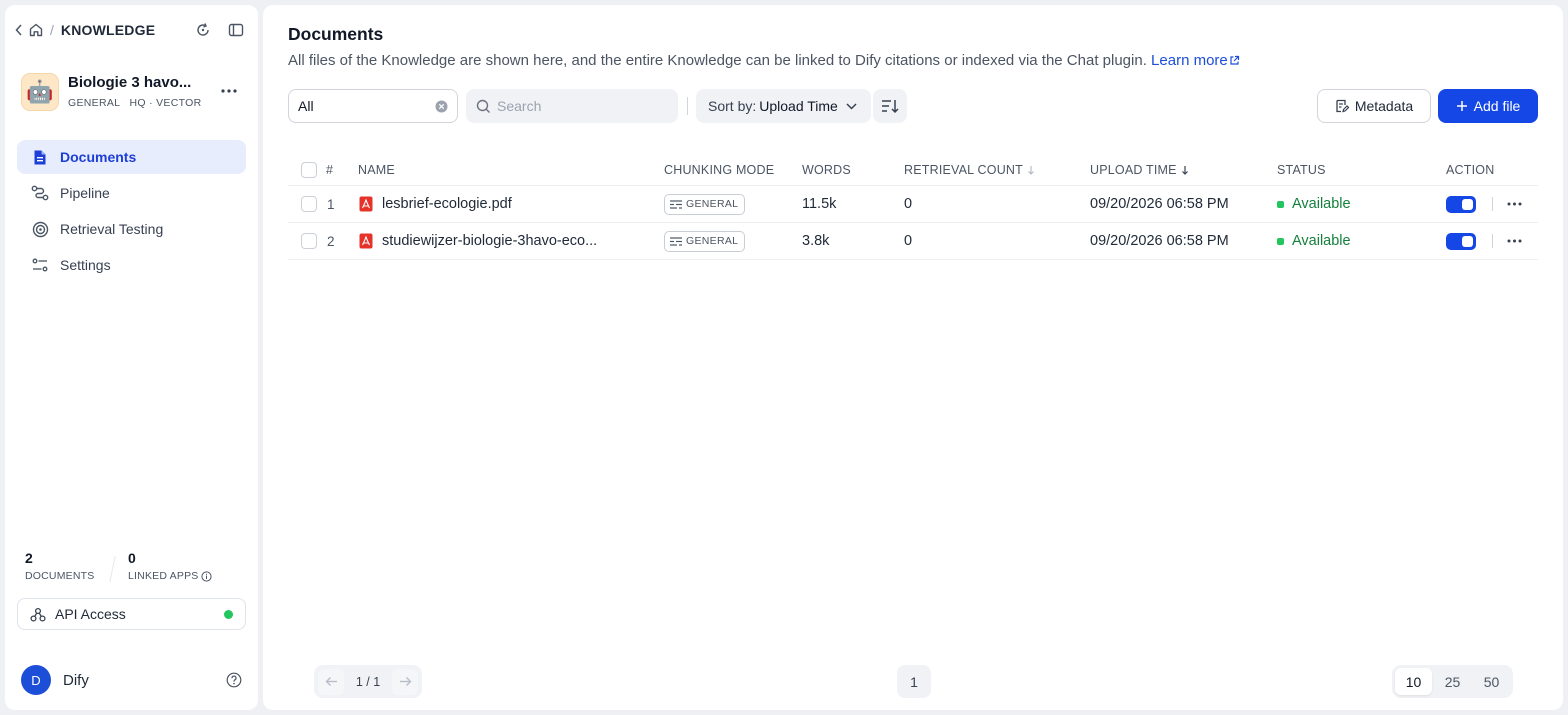 The height and width of the screenshot is (715, 1568). I want to click on sidebar-item-retrieval-testing: Retrieval Testing, so click(131, 229).